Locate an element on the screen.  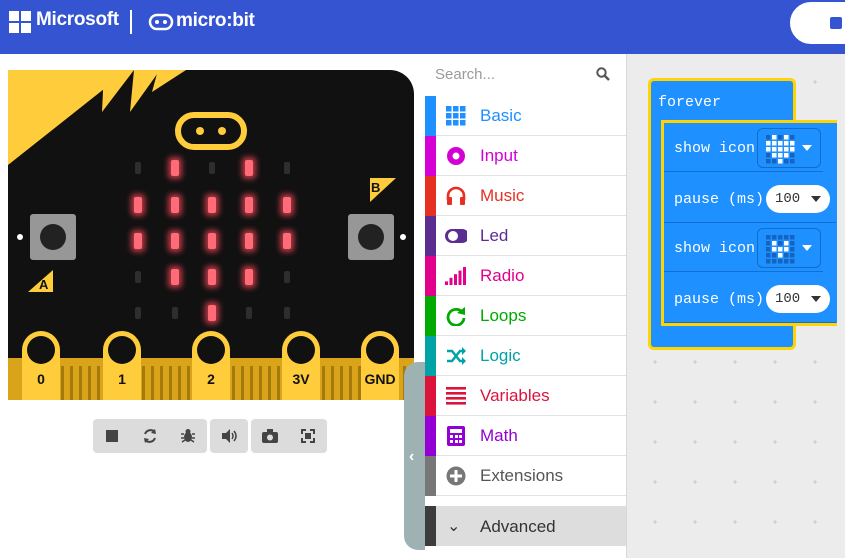
stop-icon is located at coordinates (112, 436).